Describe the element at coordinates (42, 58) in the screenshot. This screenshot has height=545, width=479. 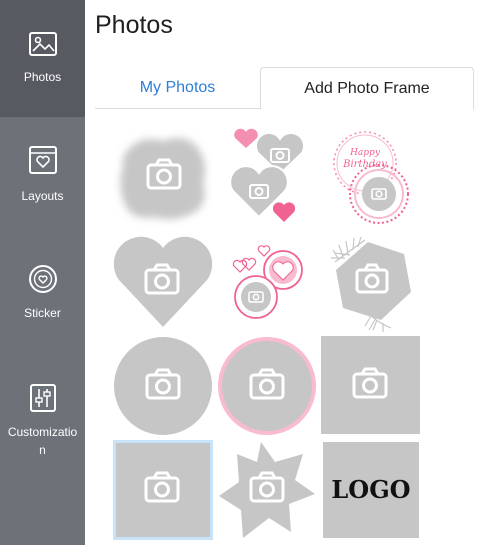
I see `sidebar-item-photos: Photos` at that location.